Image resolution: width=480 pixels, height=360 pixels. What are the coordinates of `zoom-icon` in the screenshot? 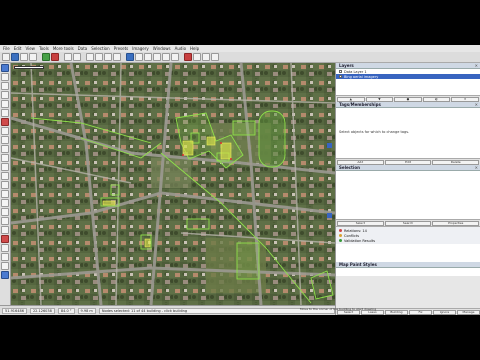 It's located at (130, 57).